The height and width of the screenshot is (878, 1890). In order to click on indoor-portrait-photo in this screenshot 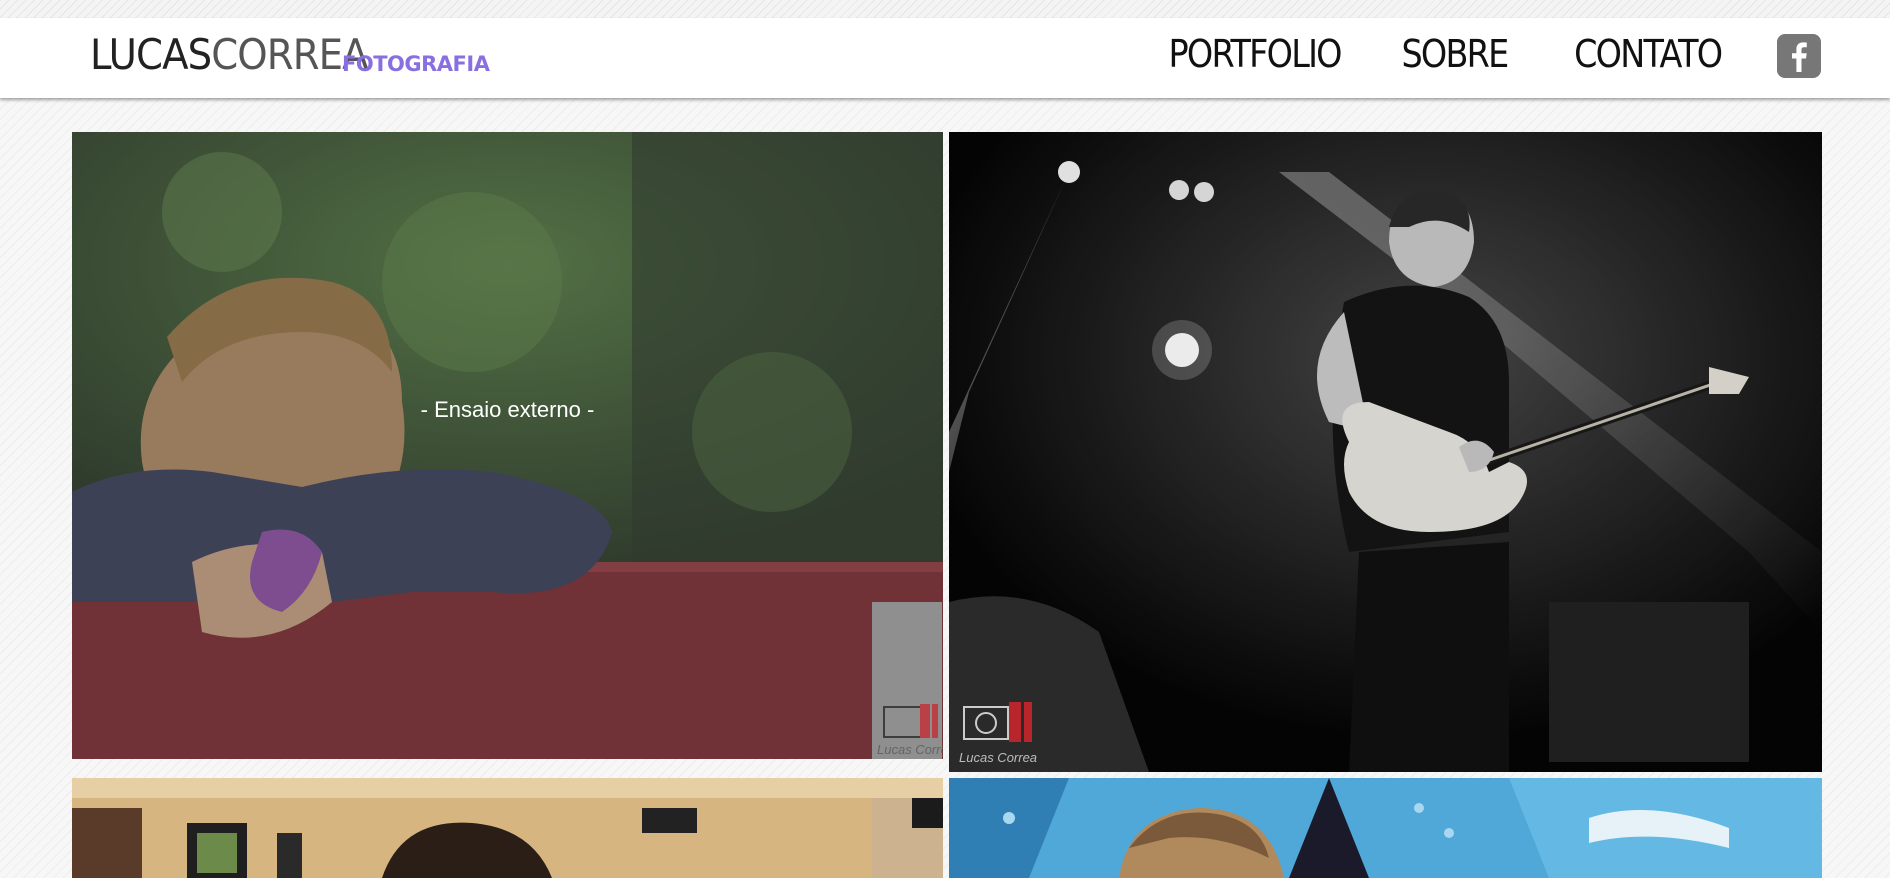, I will do `click(507, 828)`.